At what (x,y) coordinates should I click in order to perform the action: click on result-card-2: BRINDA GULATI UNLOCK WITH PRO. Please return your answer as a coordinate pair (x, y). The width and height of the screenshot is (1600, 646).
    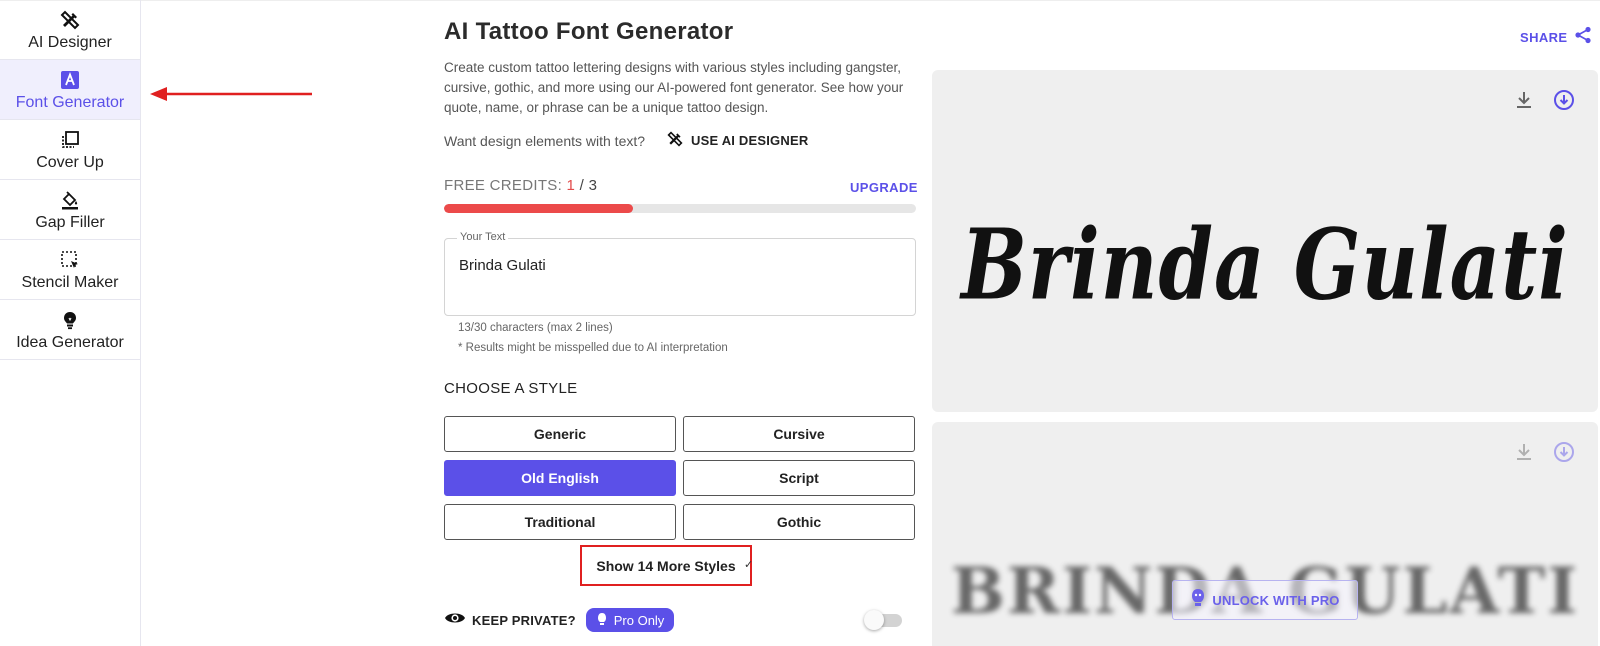
    Looking at the image, I should click on (1265, 534).